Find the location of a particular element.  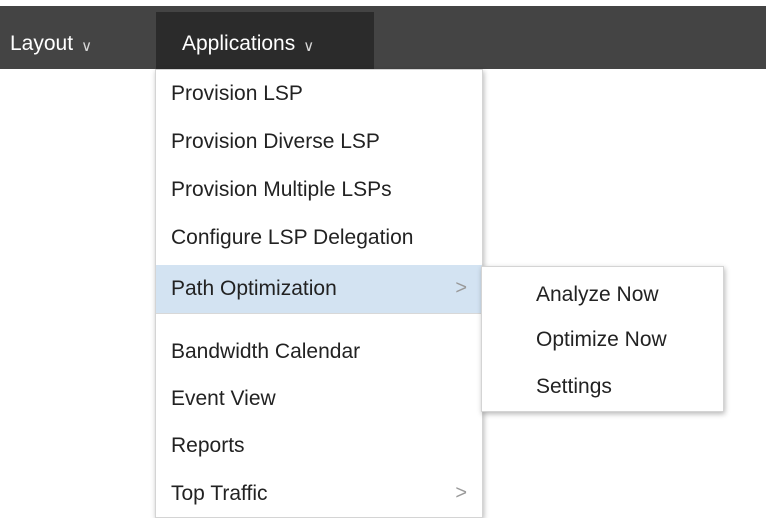

menu-item-path-optimization: Path Optimization > is located at coordinates (319, 289).